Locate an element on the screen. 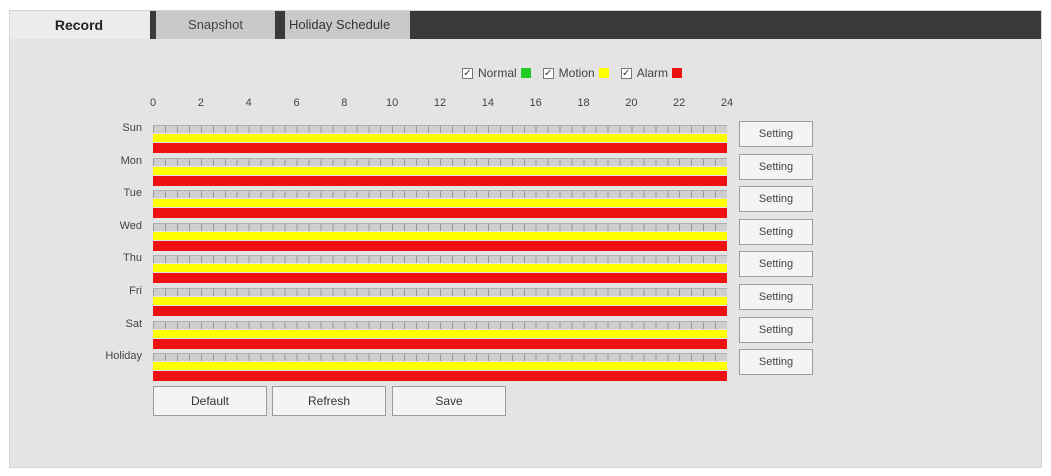 The image size is (1051, 476). day-label: Holiday is located at coordinates (123, 356).